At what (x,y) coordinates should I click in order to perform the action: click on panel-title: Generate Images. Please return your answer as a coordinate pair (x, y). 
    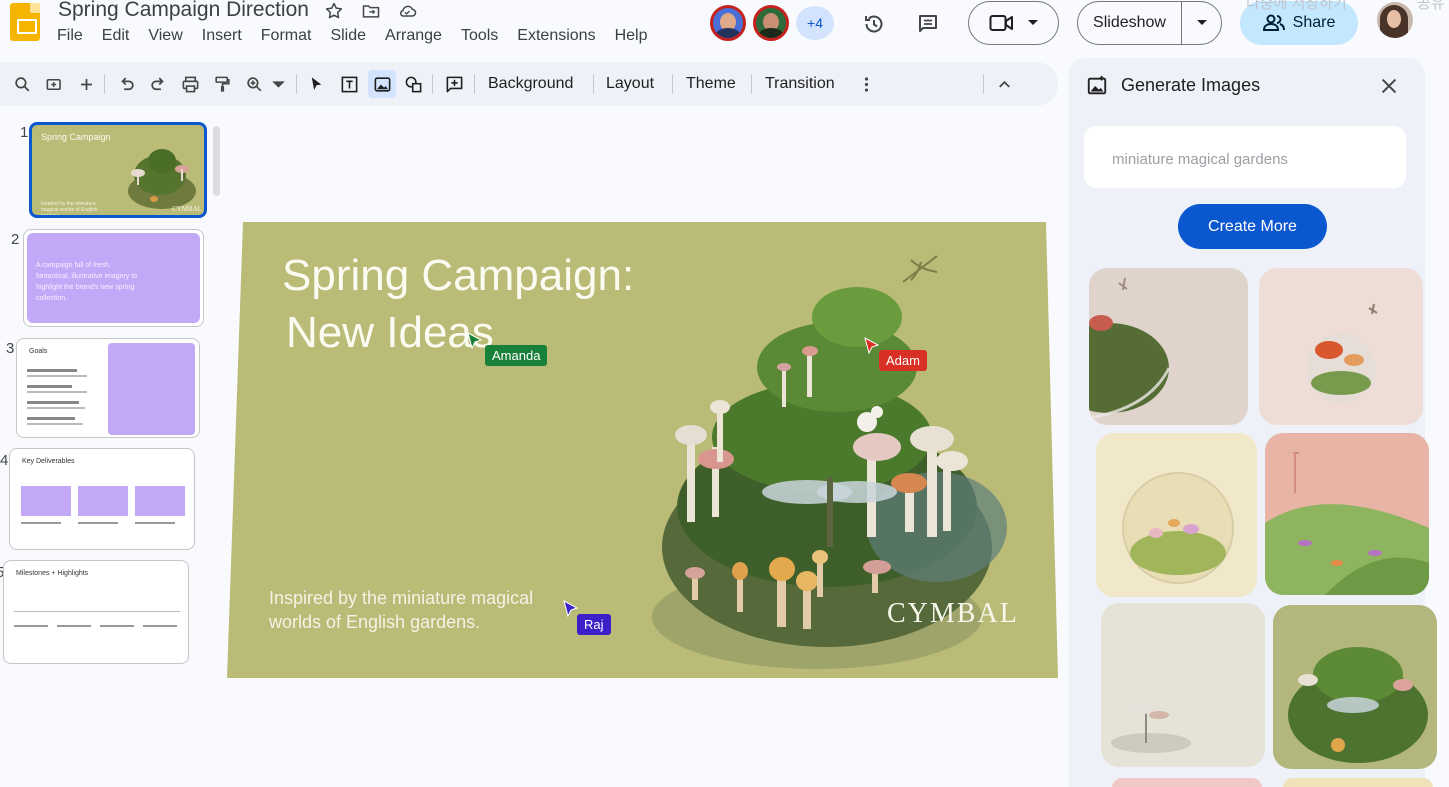
    Looking at the image, I should click on (1191, 85).